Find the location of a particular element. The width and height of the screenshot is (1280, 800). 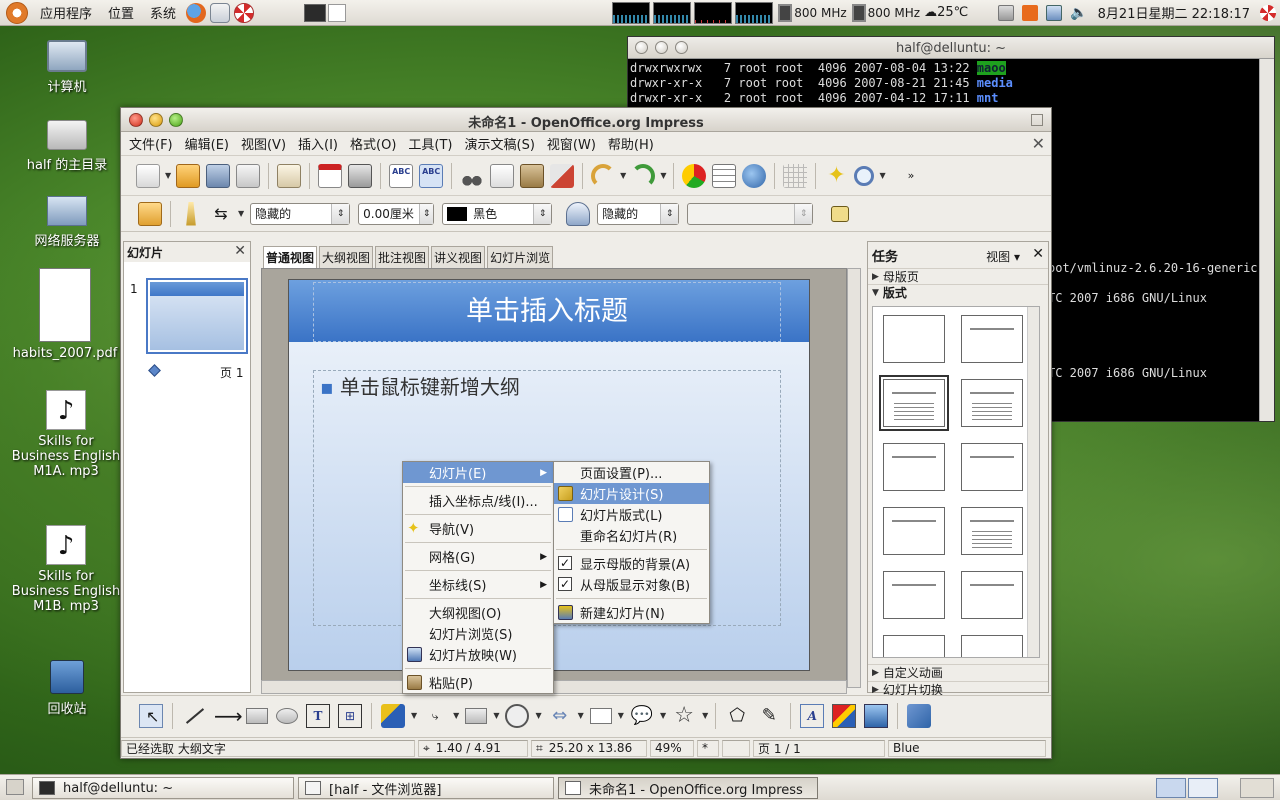

autospellcheck-icon: ABC is located at coordinates (431, 175).